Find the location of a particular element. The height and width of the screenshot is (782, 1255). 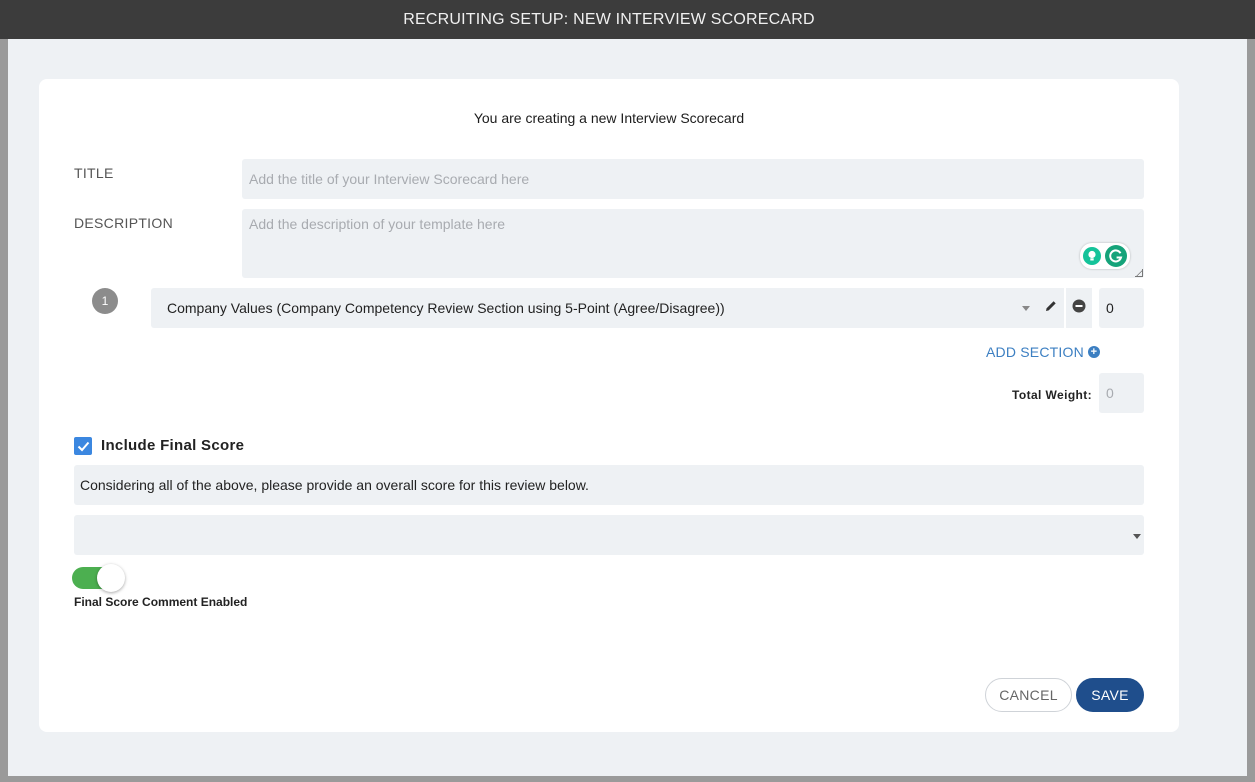

save-button: SAVE is located at coordinates (1110, 695).